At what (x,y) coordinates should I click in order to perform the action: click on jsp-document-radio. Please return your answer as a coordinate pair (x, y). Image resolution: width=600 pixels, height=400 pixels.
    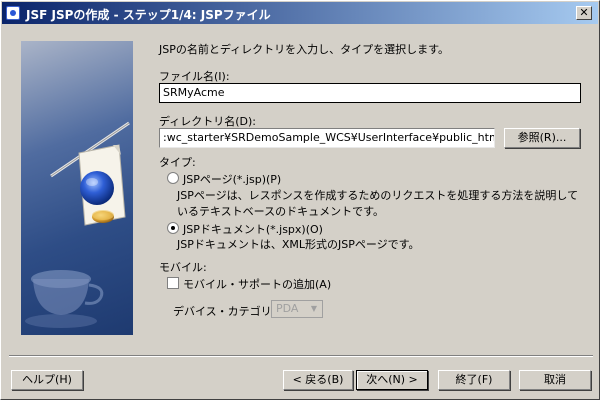
    Looking at the image, I should click on (173, 228).